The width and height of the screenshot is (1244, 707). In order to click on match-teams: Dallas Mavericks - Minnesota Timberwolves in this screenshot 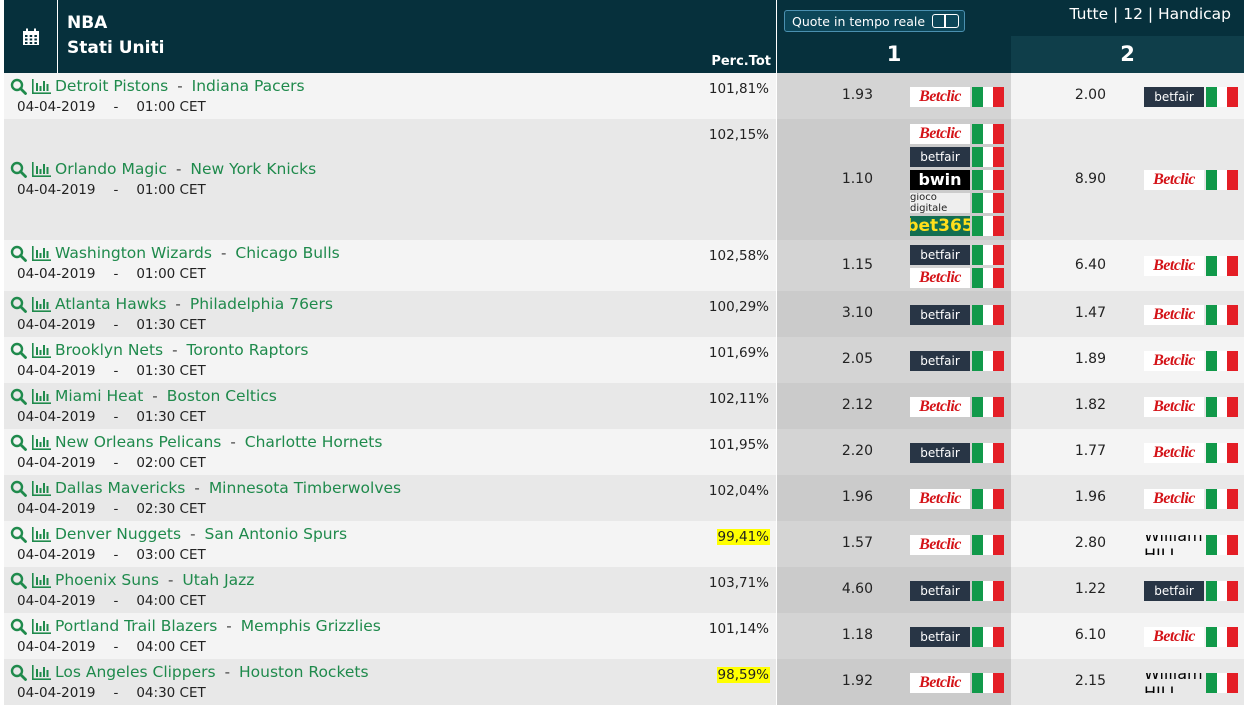, I will do `click(205, 487)`.